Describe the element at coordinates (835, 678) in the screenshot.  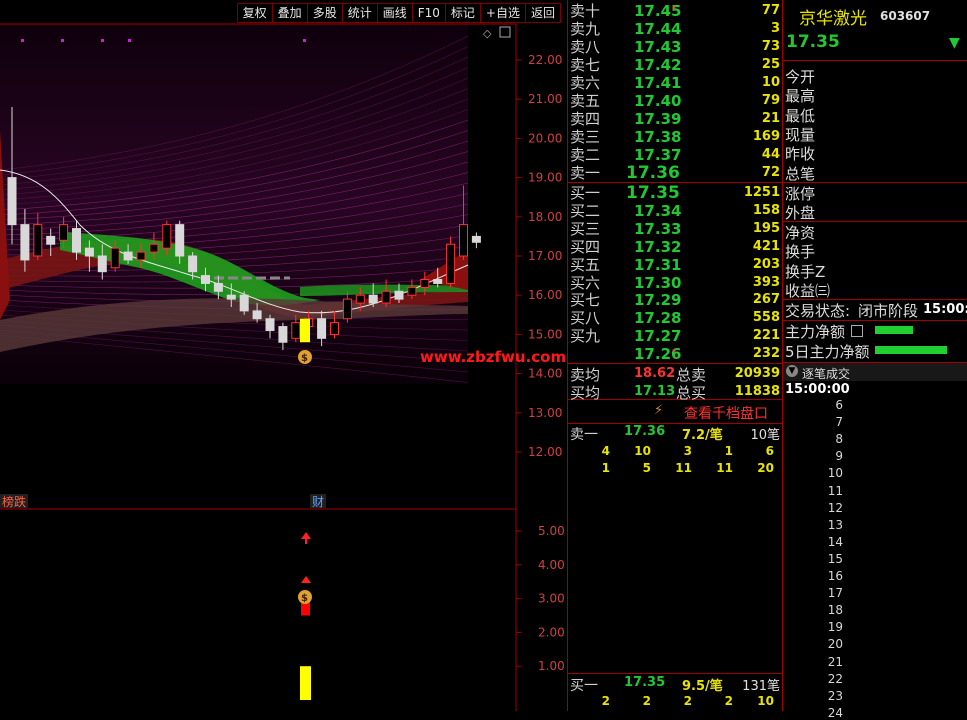
I see `tick-row-number: 22` at that location.